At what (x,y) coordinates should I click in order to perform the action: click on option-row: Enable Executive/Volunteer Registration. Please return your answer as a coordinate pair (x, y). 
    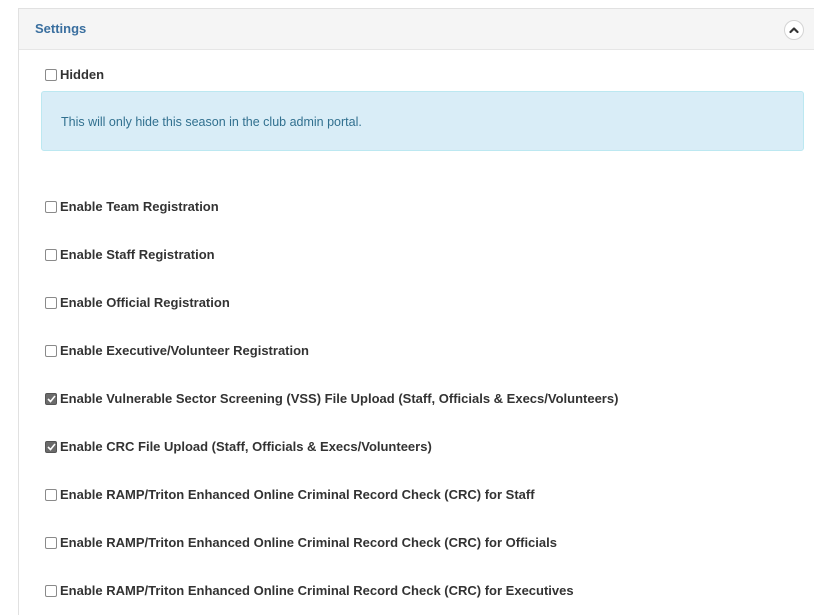
    Looking at the image, I should click on (177, 350).